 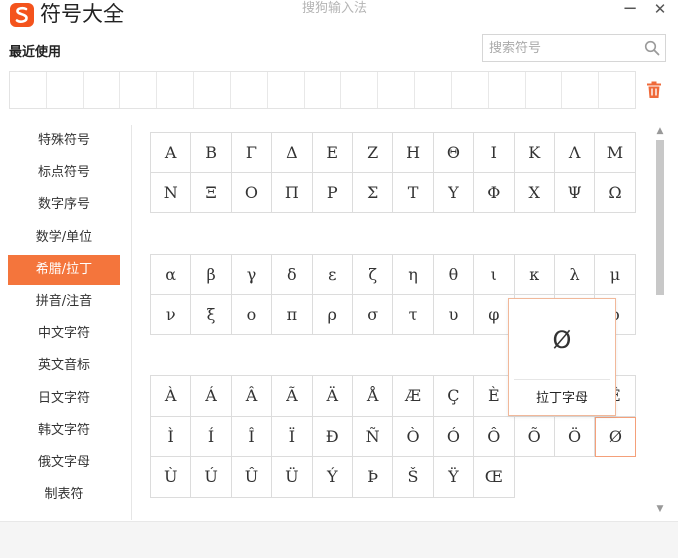 I want to click on symbol-cell: β, so click(x=211, y=275).